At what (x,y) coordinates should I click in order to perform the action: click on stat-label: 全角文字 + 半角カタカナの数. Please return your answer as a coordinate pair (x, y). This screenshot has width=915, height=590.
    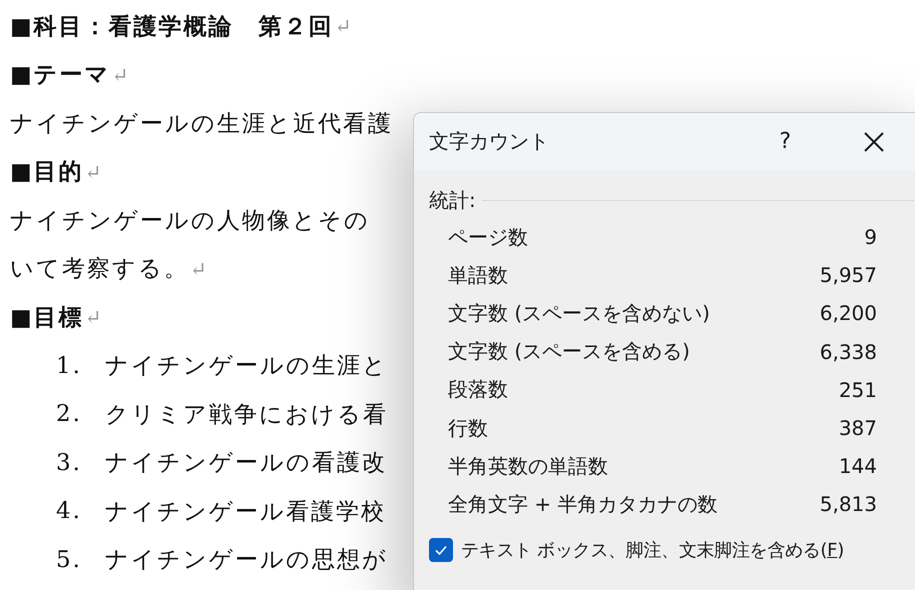
    Looking at the image, I should click on (583, 504).